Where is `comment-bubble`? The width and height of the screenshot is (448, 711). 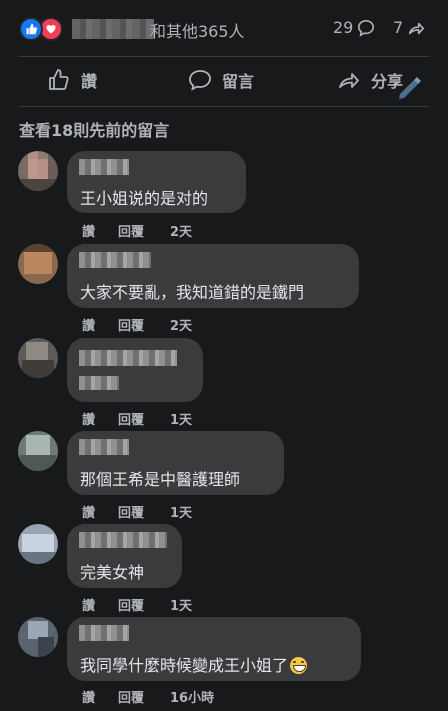 comment-bubble is located at coordinates (135, 370).